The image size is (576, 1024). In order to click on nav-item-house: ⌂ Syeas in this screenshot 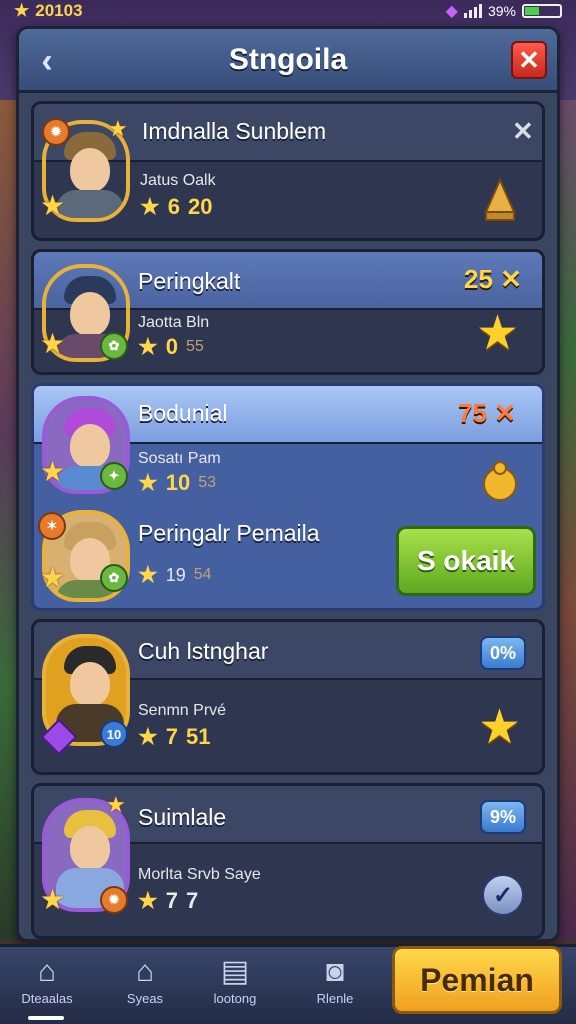, I will do `click(145, 987)`.